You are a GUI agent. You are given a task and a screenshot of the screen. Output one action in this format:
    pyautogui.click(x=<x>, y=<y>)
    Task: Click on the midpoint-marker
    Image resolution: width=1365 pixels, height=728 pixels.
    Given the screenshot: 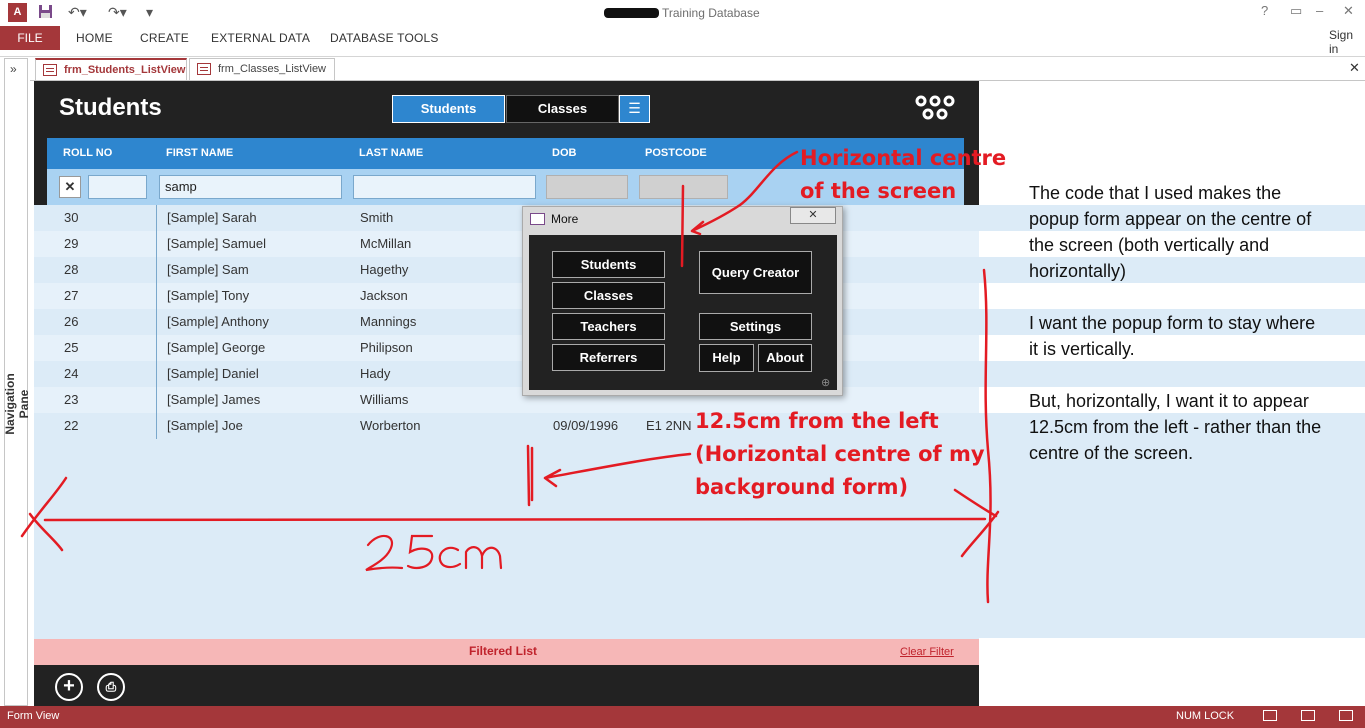 What is the action you would take?
    pyautogui.click(x=530, y=475)
    